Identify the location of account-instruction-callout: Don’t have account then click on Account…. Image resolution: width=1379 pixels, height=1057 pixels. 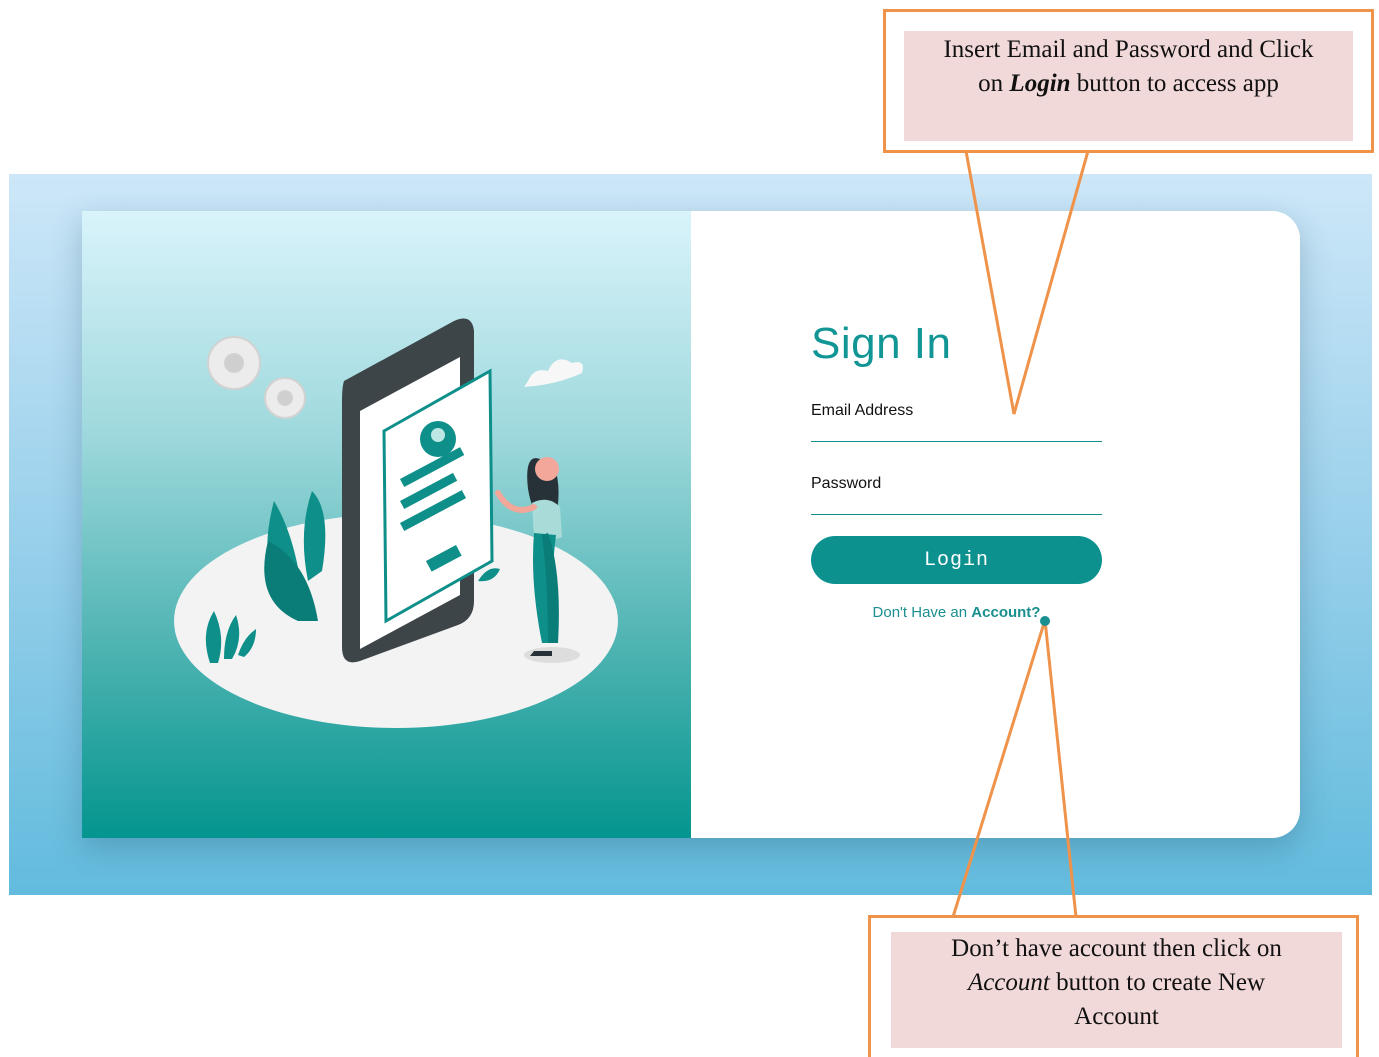
(1113, 986).